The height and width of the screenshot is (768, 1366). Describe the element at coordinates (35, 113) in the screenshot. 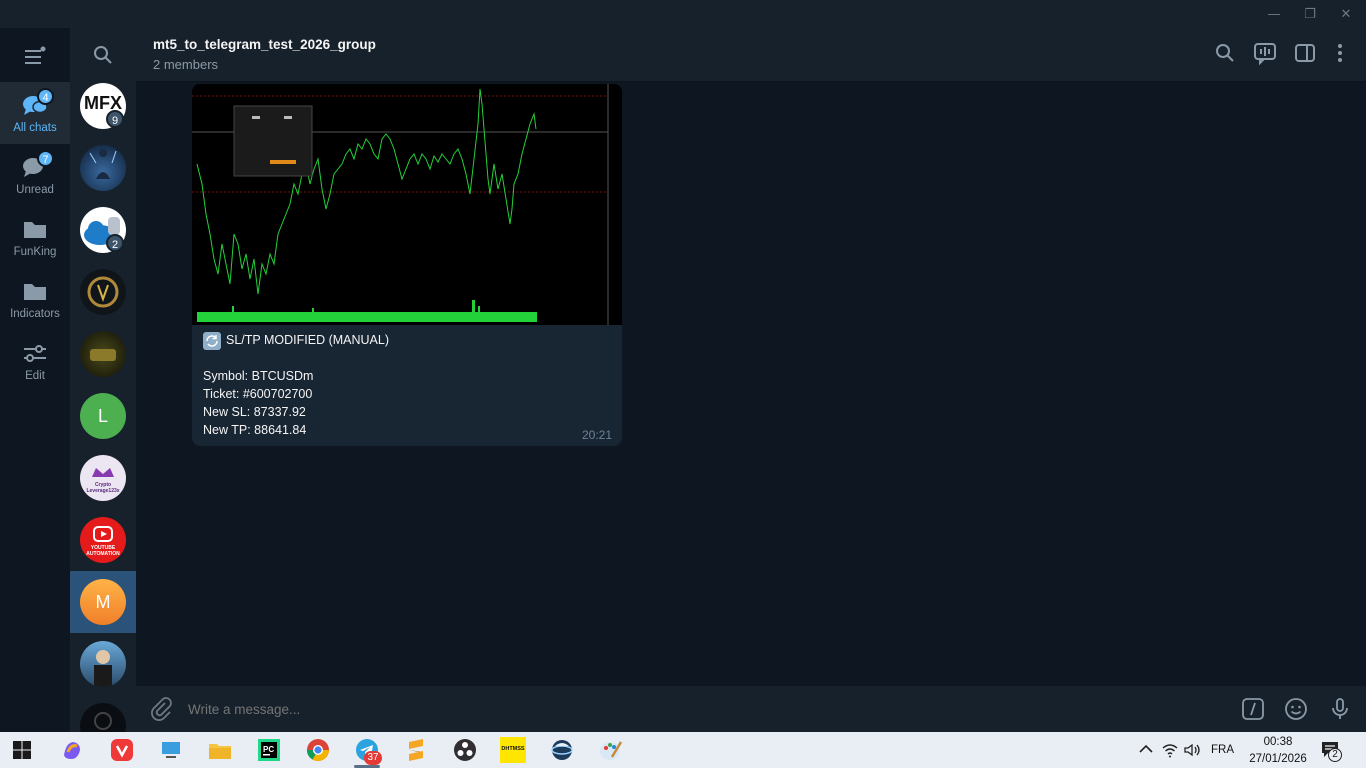

I see `folder-all-chats: 4 All chats` at that location.